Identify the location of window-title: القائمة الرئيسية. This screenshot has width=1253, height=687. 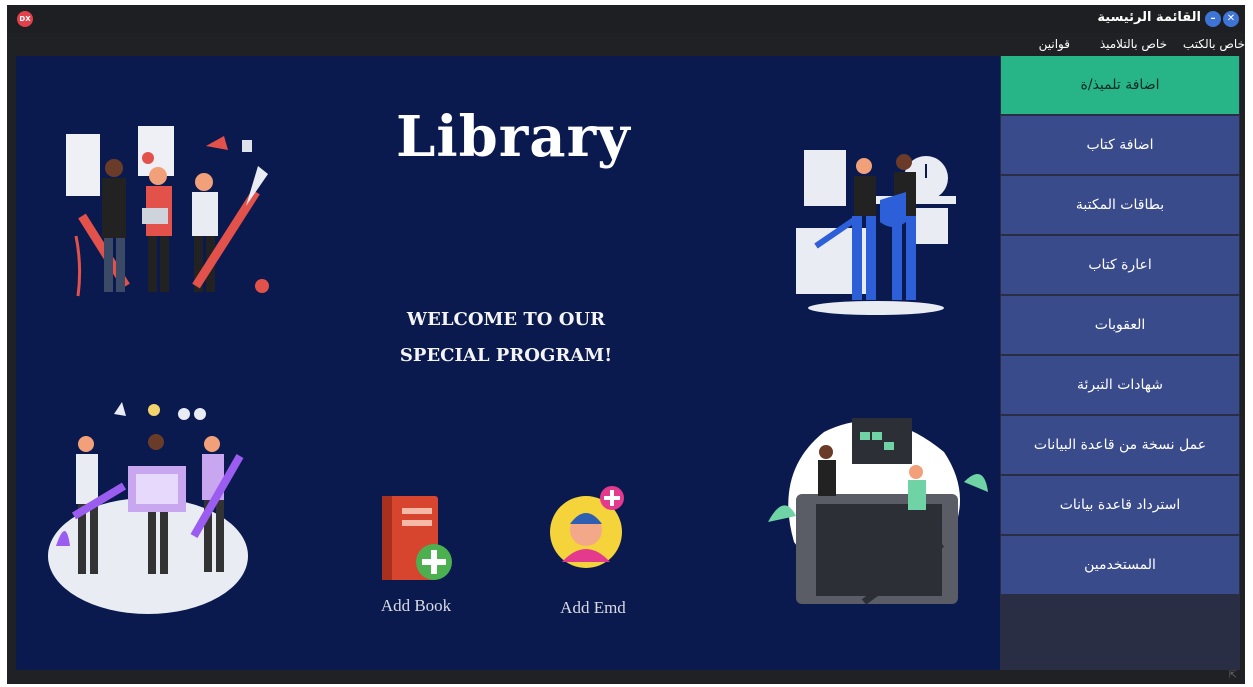
(1149, 17).